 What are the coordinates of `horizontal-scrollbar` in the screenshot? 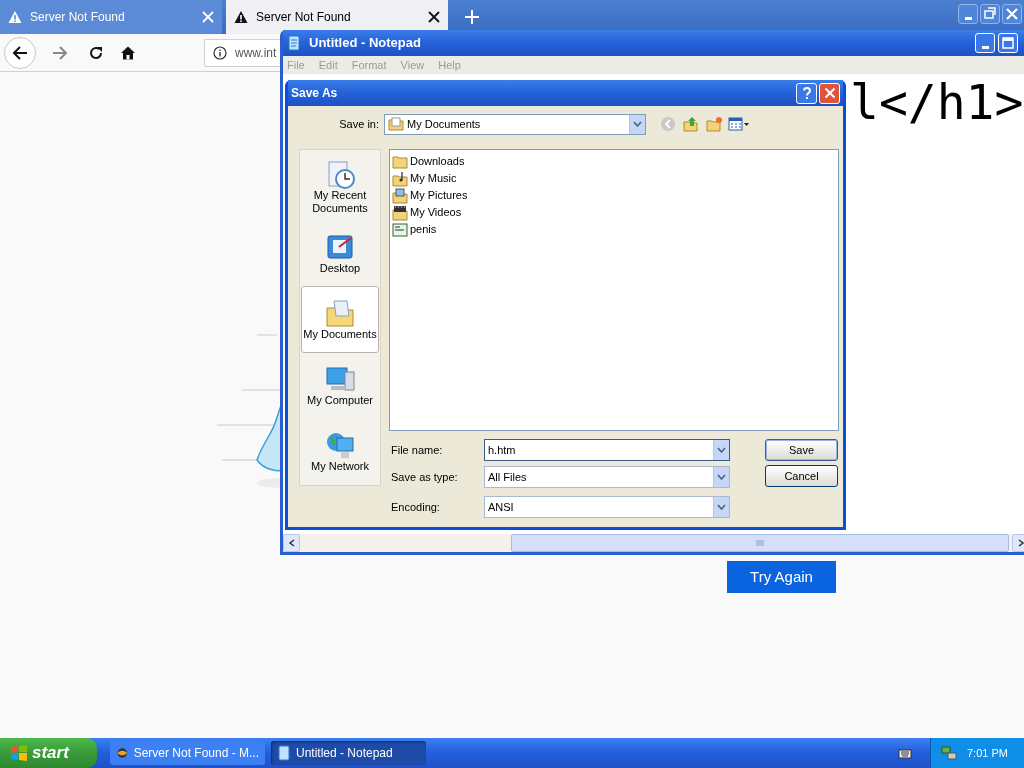 It's located at (653, 543).